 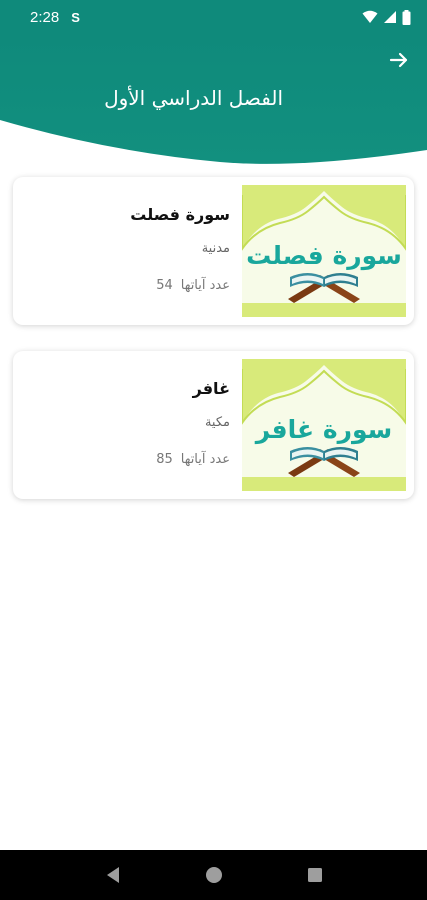 I want to click on status-indicator: S, so click(x=75, y=17).